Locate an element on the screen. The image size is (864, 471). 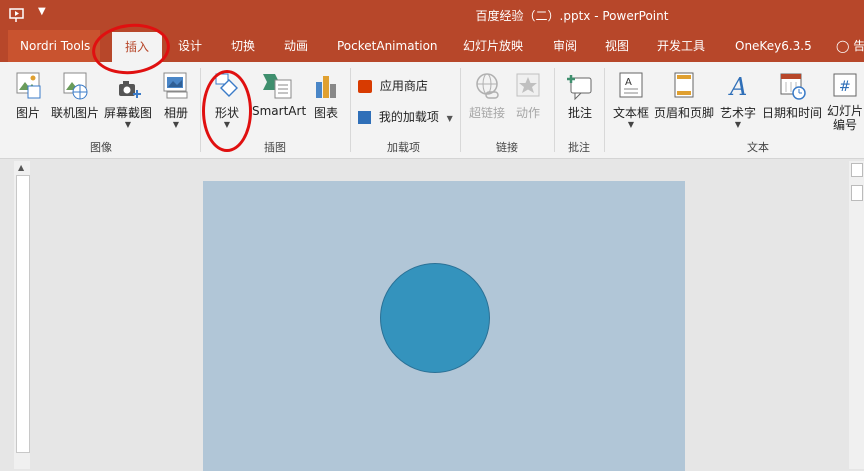
header-footer-button: 页眉和页脚 is located at coordinates (684, 95).